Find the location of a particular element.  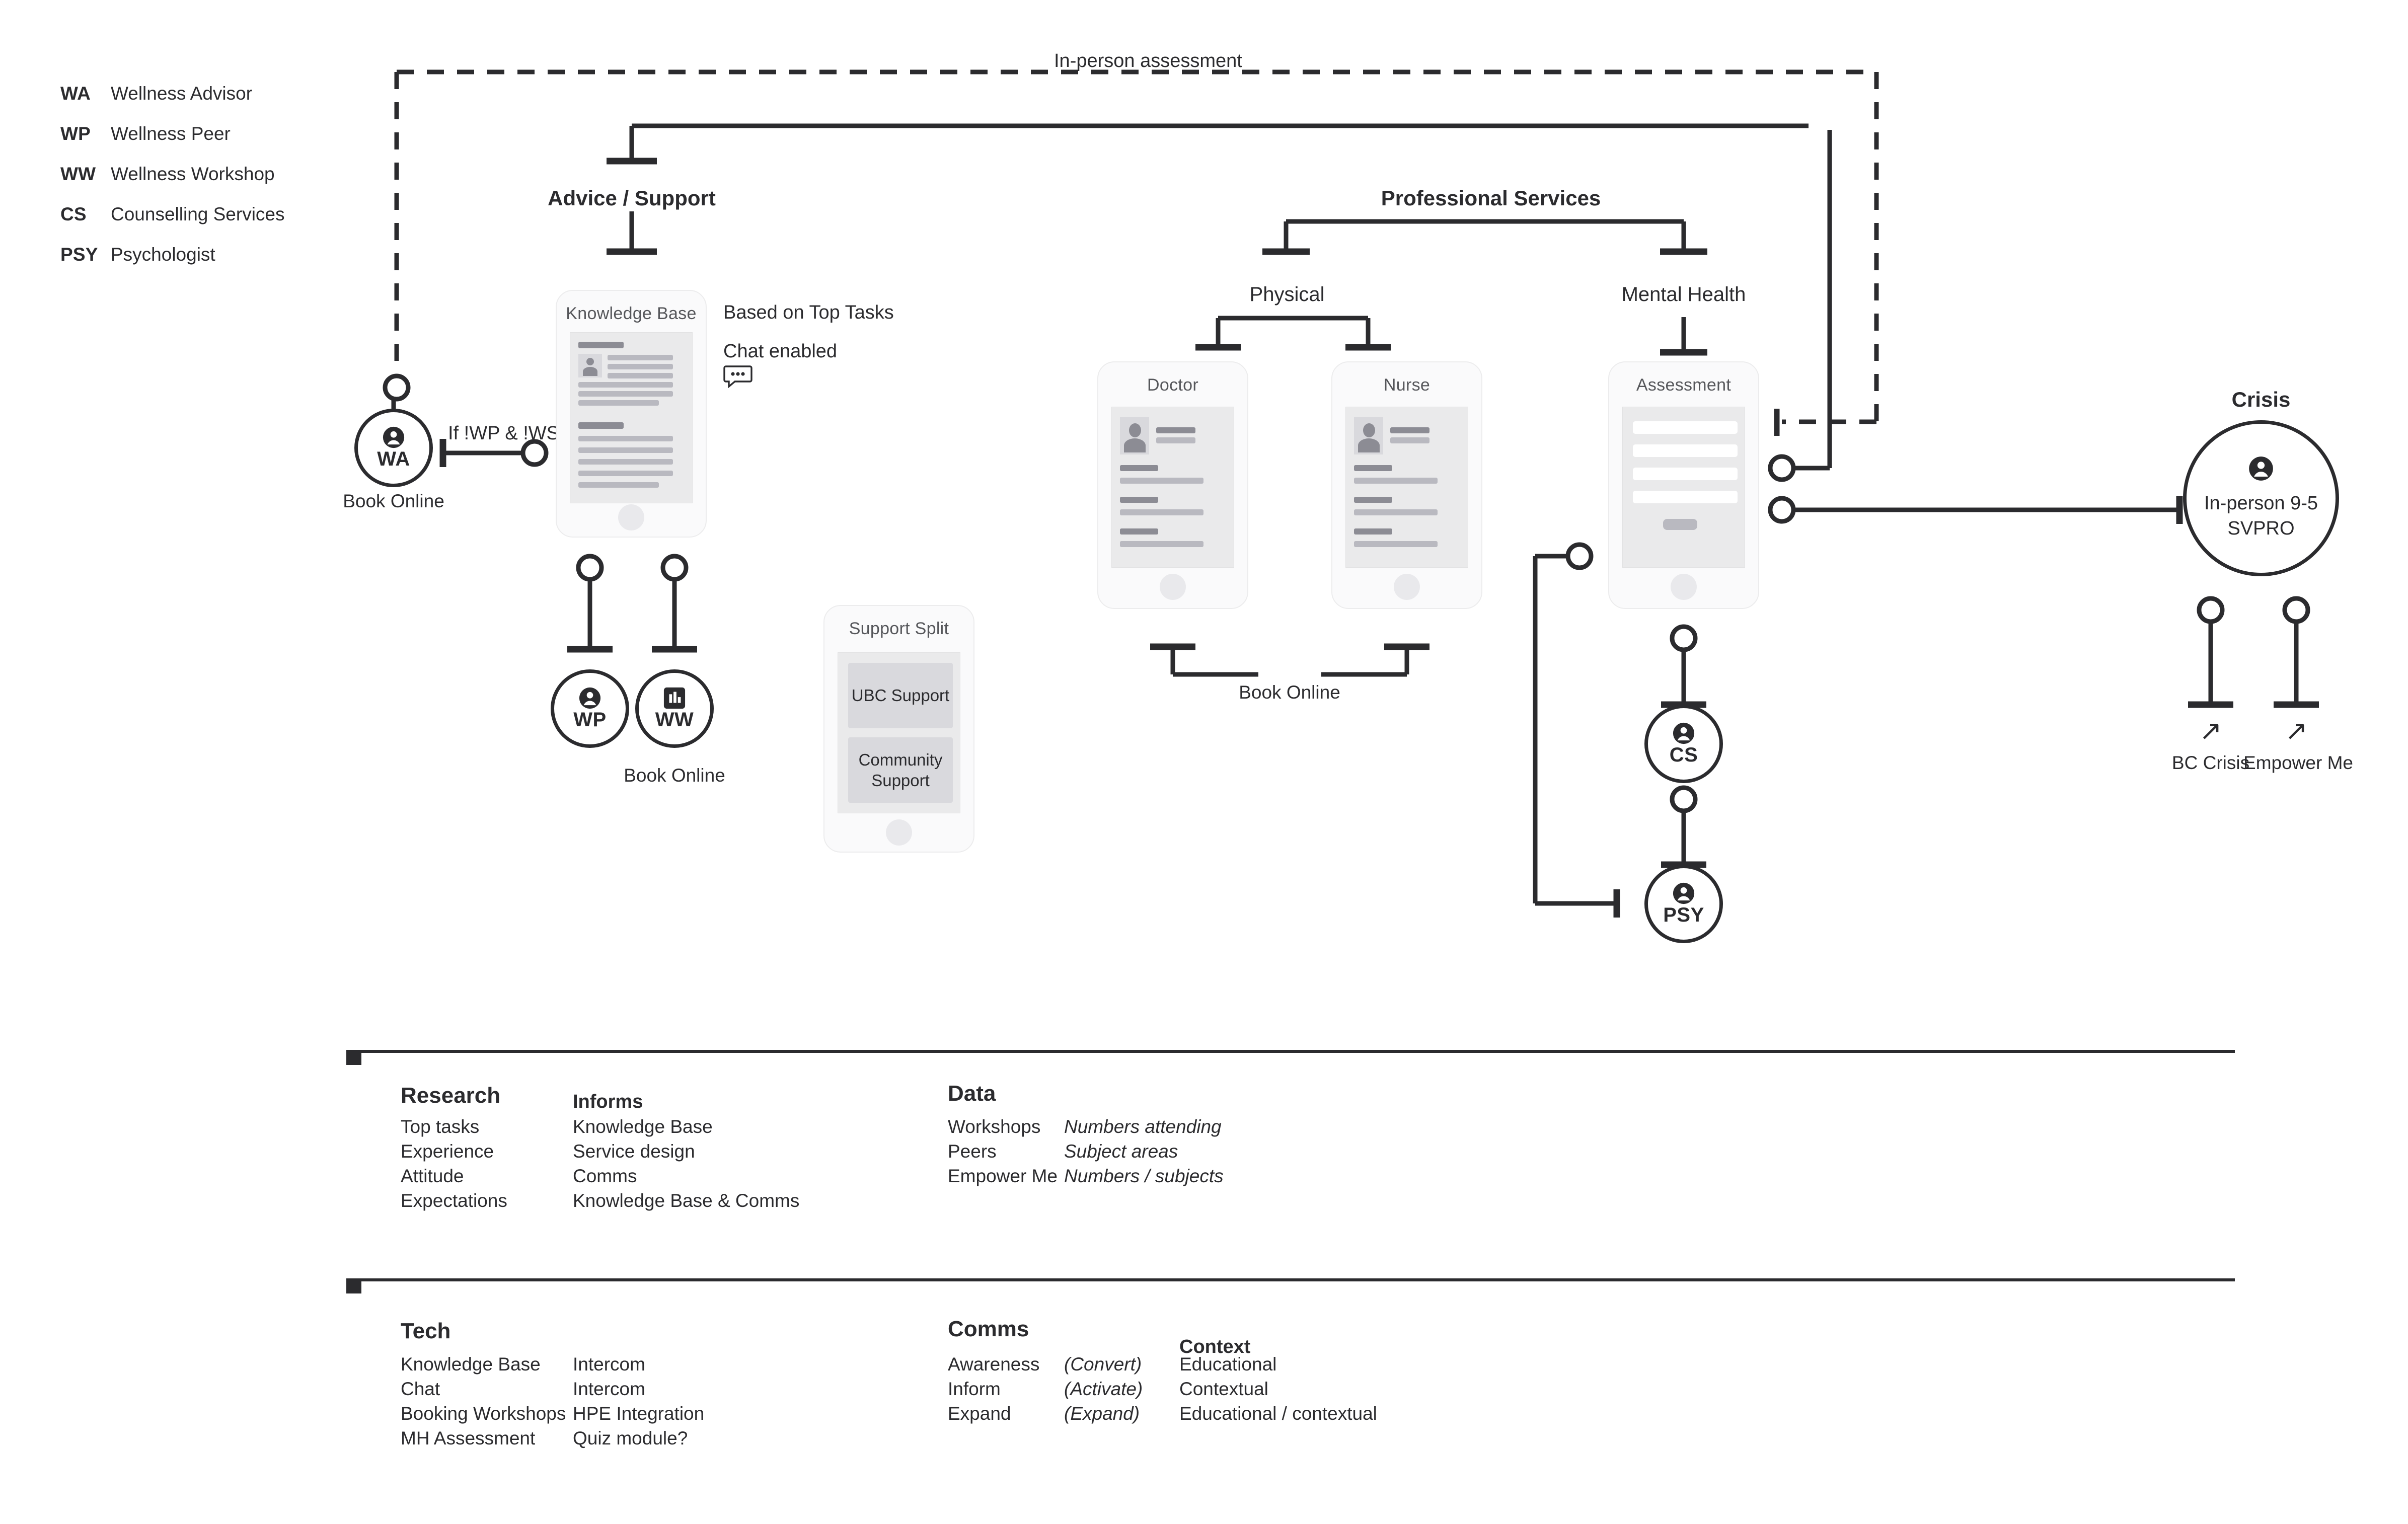

advice-support-header: Advice / Support is located at coordinates (632, 198).